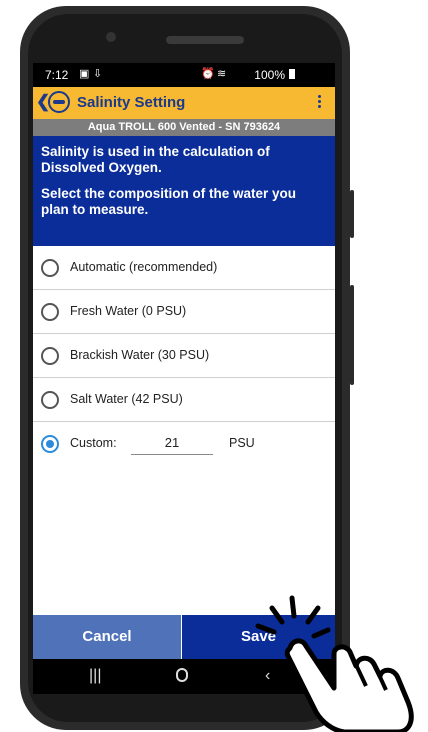 This screenshot has width=428, height=732. I want to click on option-automatic: Automatic (recommended), so click(184, 268).